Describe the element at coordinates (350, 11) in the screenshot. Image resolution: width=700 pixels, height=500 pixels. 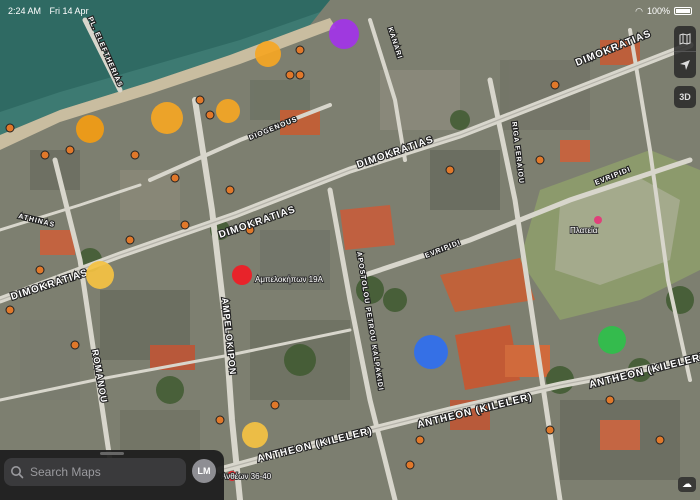
I see `status-bar: 2:24 AM Fri 14 Apr ◠ 100%` at that location.